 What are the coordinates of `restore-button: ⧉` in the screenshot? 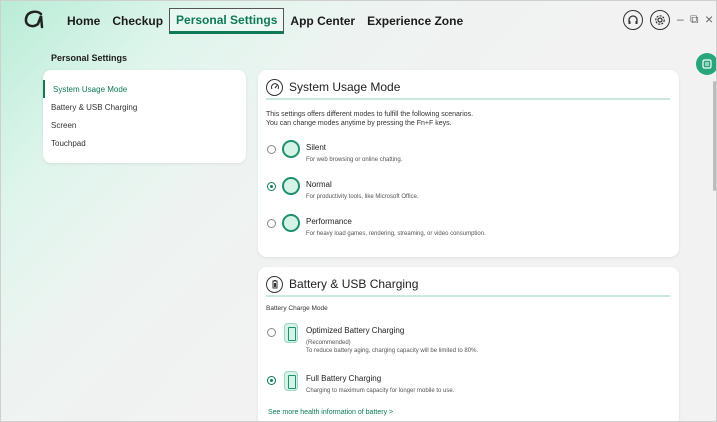 It's located at (694, 19).